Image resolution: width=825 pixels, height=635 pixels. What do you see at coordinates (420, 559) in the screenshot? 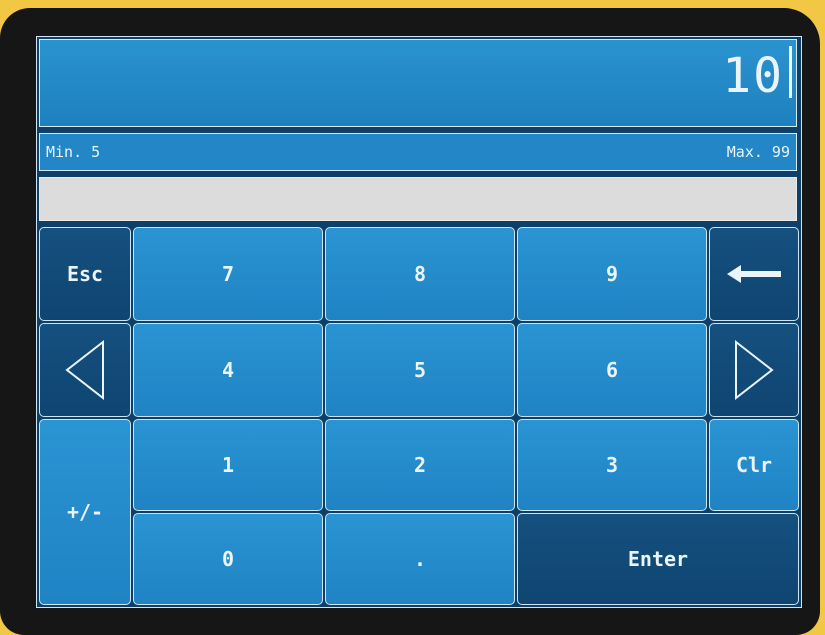
I see `decimal-point-button: .` at bounding box center [420, 559].